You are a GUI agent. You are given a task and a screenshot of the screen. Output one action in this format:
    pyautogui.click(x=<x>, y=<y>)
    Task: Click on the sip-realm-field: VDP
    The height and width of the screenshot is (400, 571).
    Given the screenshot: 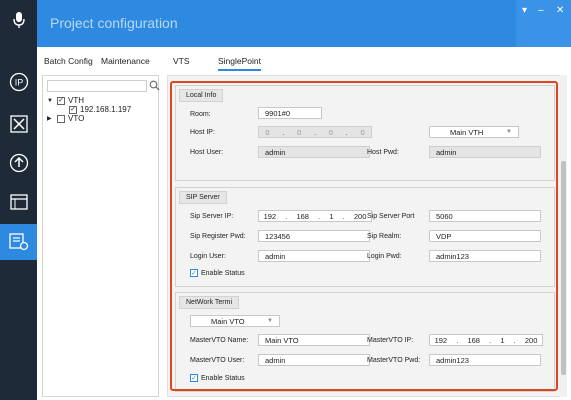 What is the action you would take?
    pyautogui.click(x=485, y=236)
    